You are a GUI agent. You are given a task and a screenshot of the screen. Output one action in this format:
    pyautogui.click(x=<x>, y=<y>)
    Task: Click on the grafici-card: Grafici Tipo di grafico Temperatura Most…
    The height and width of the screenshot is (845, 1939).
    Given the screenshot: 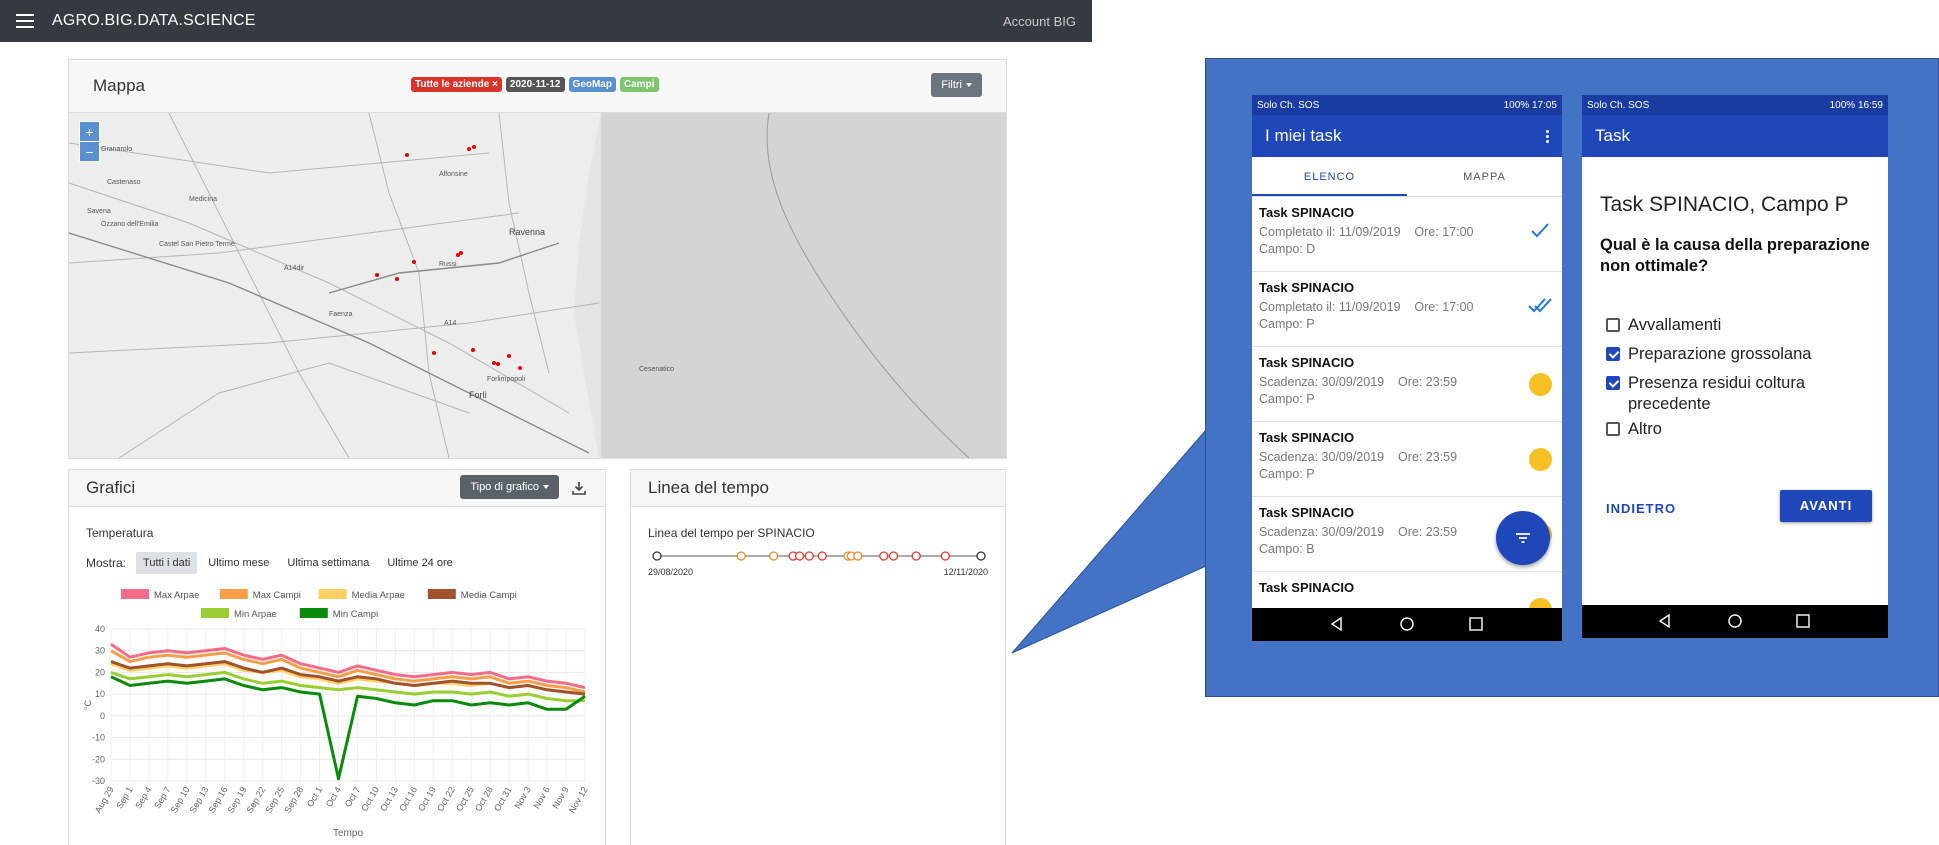 What is the action you would take?
    pyautogui.click(x=337, y=657)
    